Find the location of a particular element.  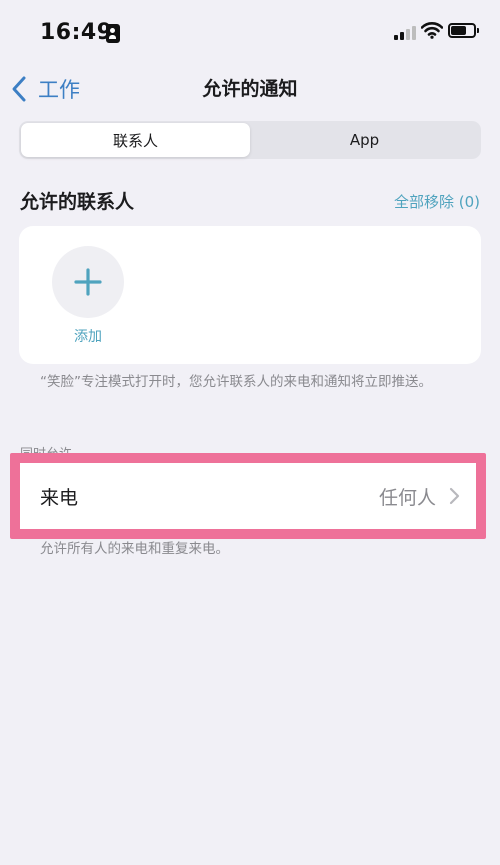

section-title-allowed-contacts: 允许的联系人 is located at coordinates (77, 202).